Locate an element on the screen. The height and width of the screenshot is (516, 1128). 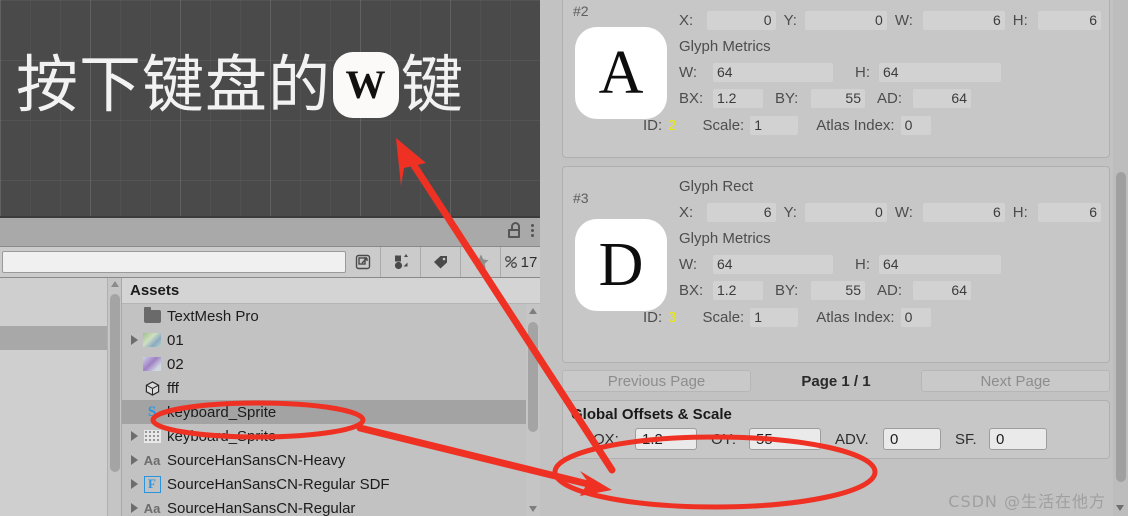
global-adv-field: 0 is located at coordinates (912, 439).